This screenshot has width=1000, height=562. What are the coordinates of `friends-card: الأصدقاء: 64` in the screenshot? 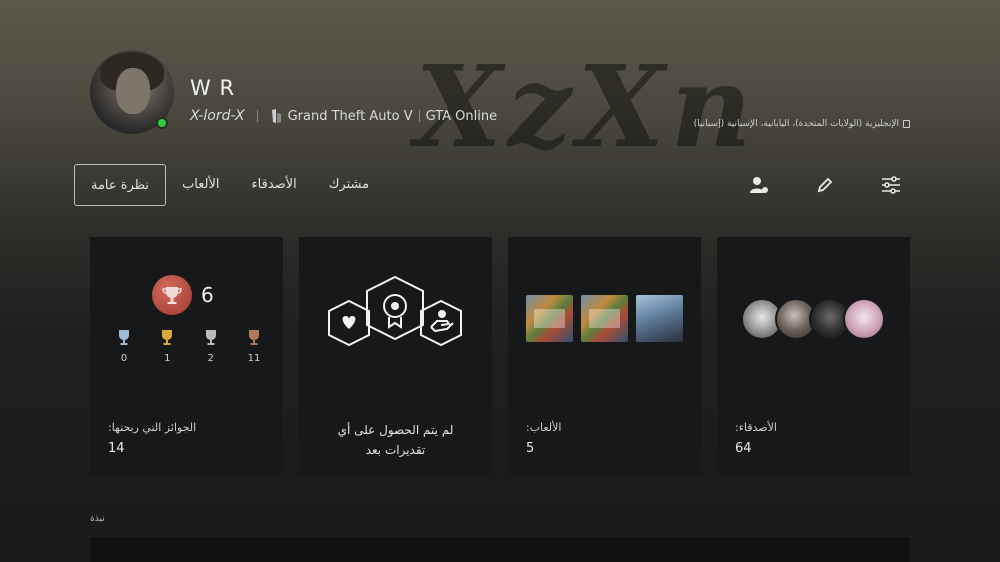 It's located at (813, 356).